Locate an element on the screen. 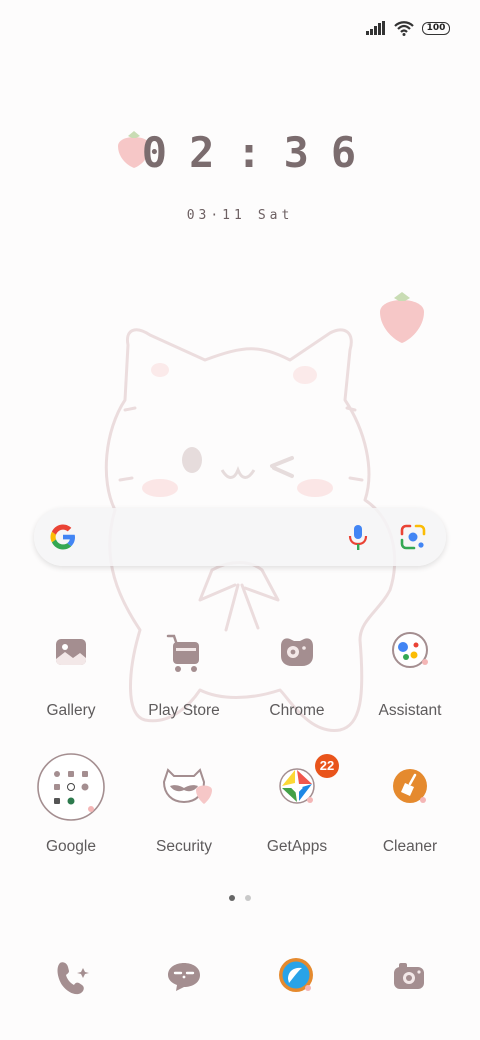 Image resolution: width=480 pixels, height=1040 pixels. dock-messages is located at coordinates (184, 979).